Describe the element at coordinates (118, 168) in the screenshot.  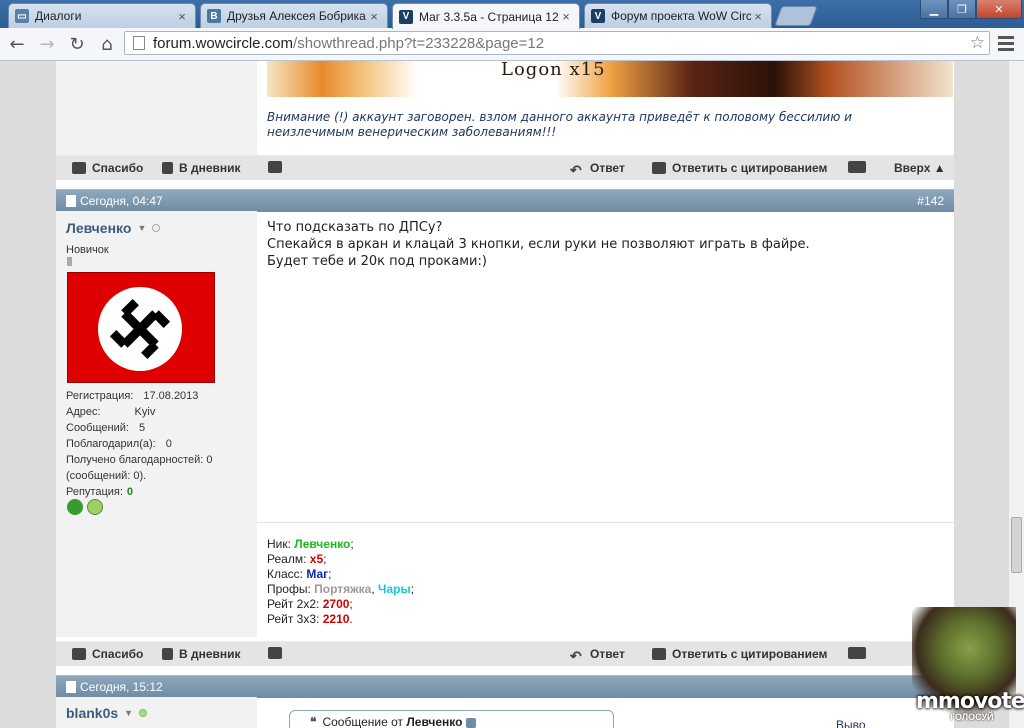
I see `thanks-label: Спасибо` at that location.